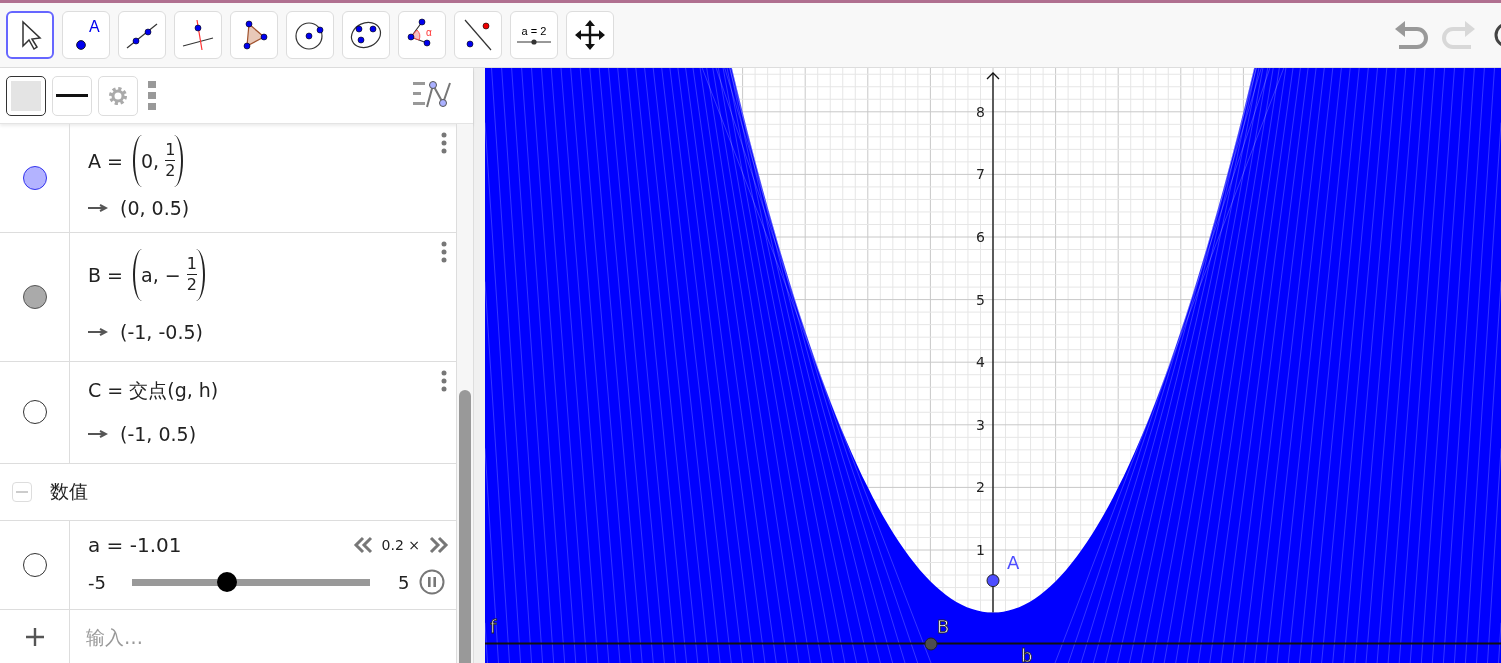 The image size is (1501, 663). Describe the element at coordinates (465, 526) in the screenshot. I see `scroll-thumb` at that location.